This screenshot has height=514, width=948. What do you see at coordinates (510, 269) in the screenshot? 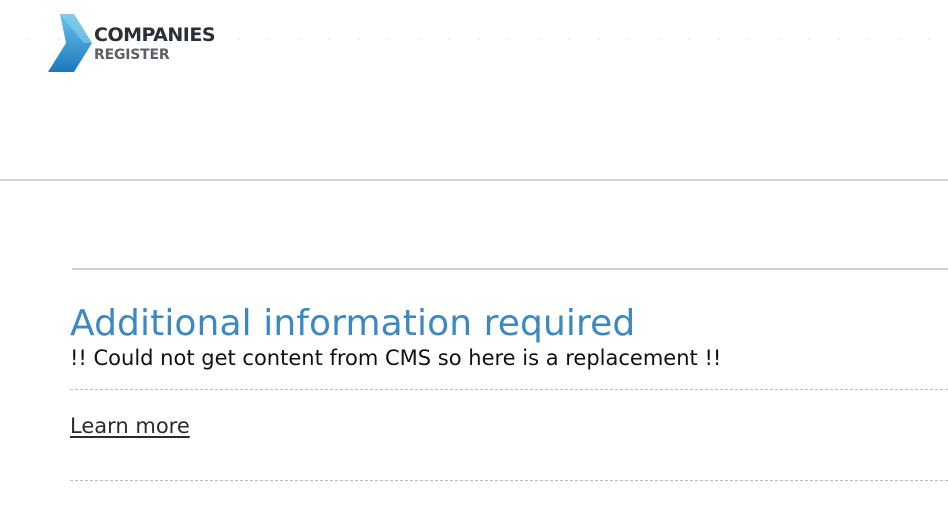
I see `content-divider` at bounding box center [510, 269].